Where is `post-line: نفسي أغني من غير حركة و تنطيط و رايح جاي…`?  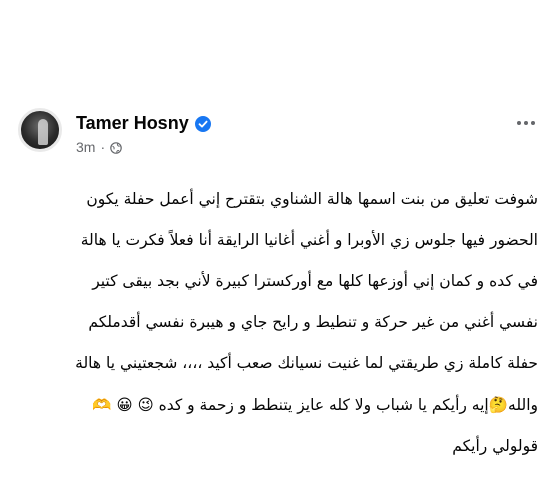
post-line: نفسي أغني من غير حركة و تنطيط و رايح جاي… is located at coordinates (313, 322).